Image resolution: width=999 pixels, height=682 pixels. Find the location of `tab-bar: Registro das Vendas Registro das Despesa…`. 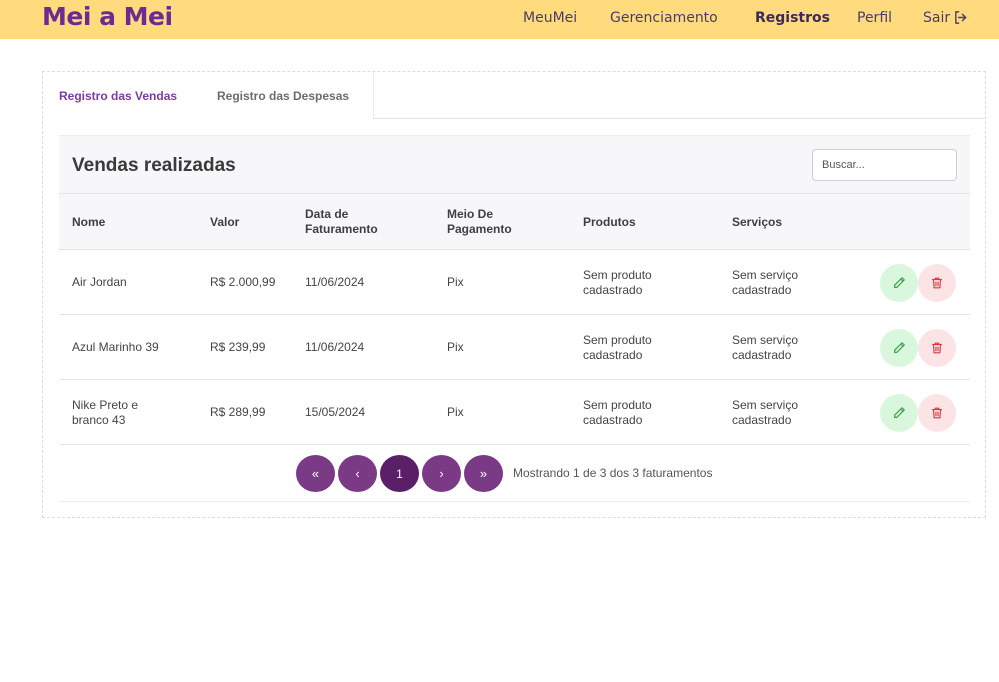

tab-bar: Registro das Vendas Registro das Despesa… is located at coordinates (522, 96).